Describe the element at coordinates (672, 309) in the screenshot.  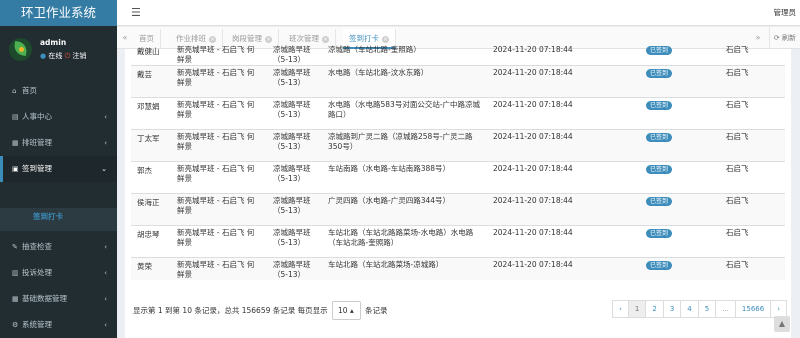
I see `page-button: 3` at that location.